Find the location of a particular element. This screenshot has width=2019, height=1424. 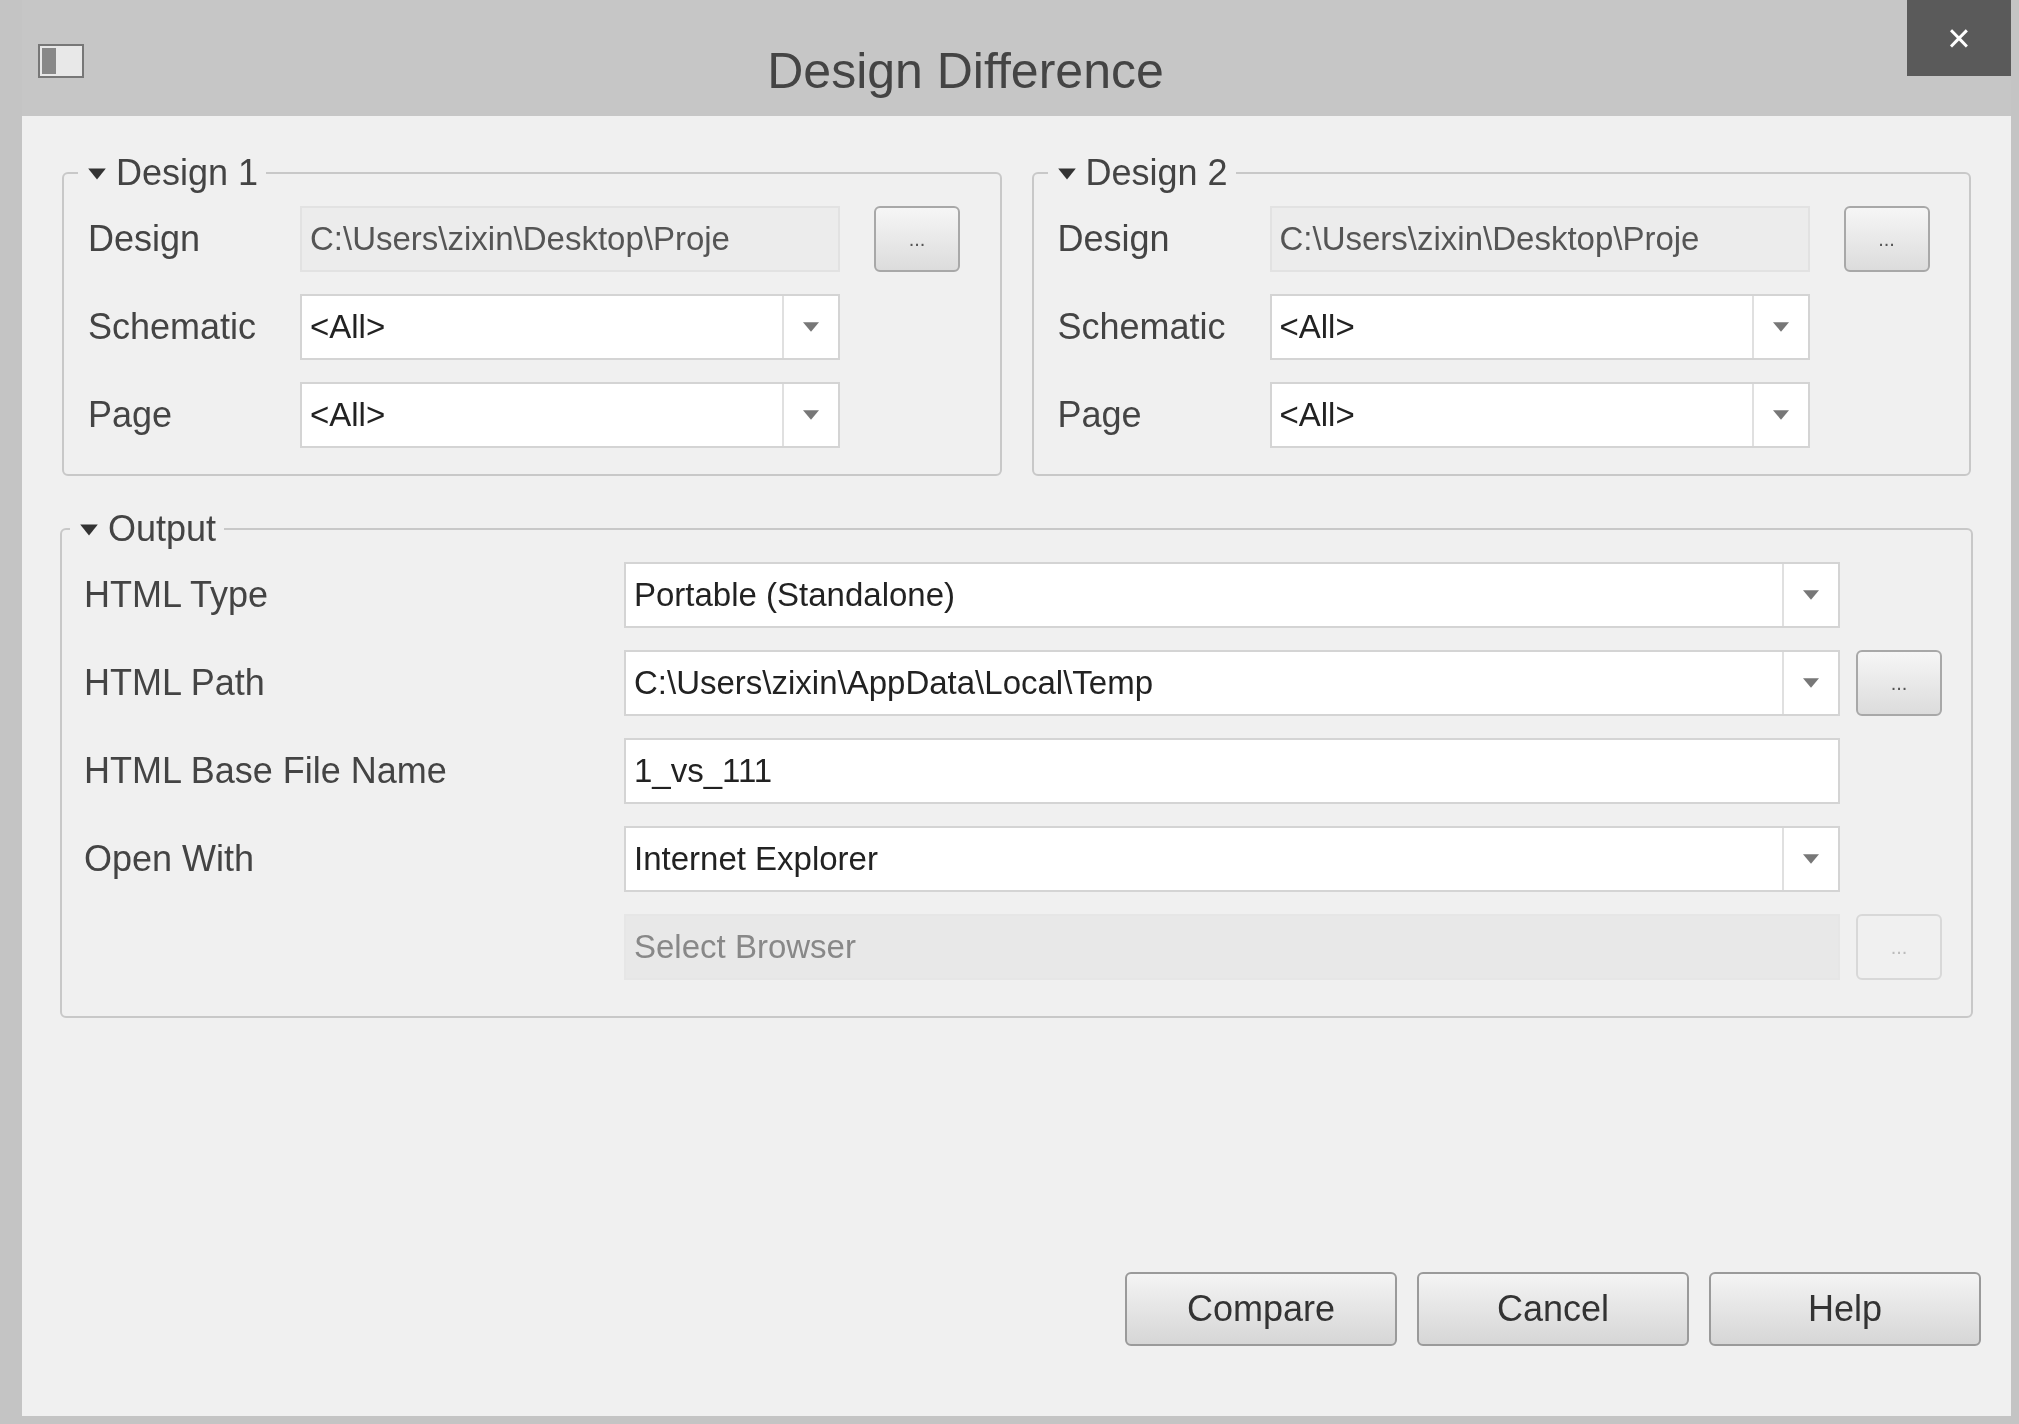

field-label: HTML Type is located at coordinates (176, 594).